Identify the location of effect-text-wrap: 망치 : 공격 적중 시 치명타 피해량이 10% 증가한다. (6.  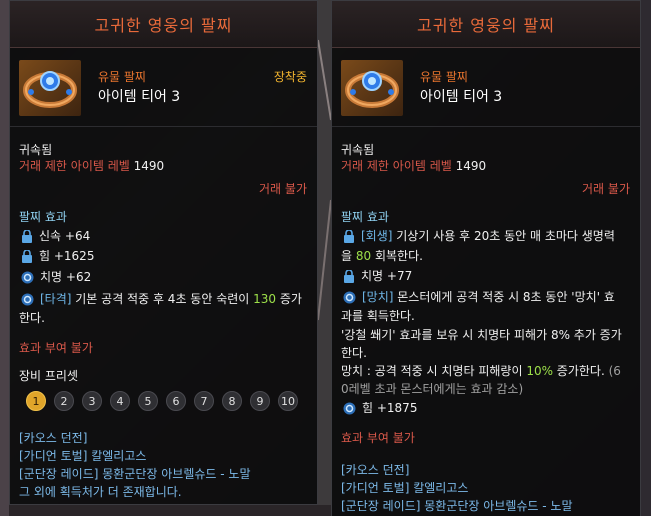
(481, 370).